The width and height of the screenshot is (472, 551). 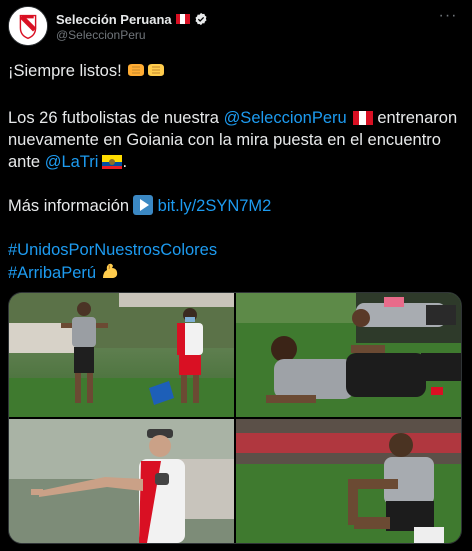 I want to click on avatar, so click(x=28, y=26).